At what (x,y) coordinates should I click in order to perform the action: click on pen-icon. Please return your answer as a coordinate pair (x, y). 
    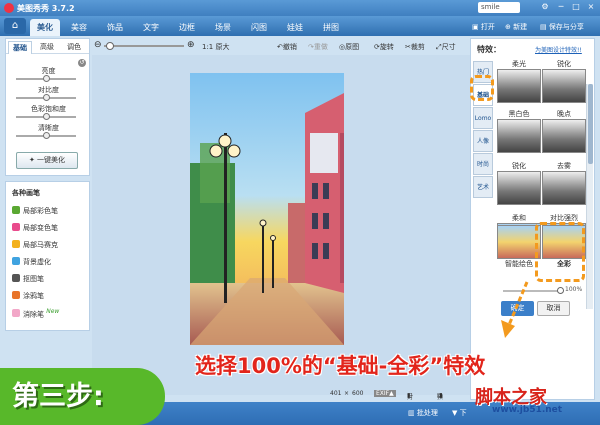
    Looking at the image, I should click on (16, 295).